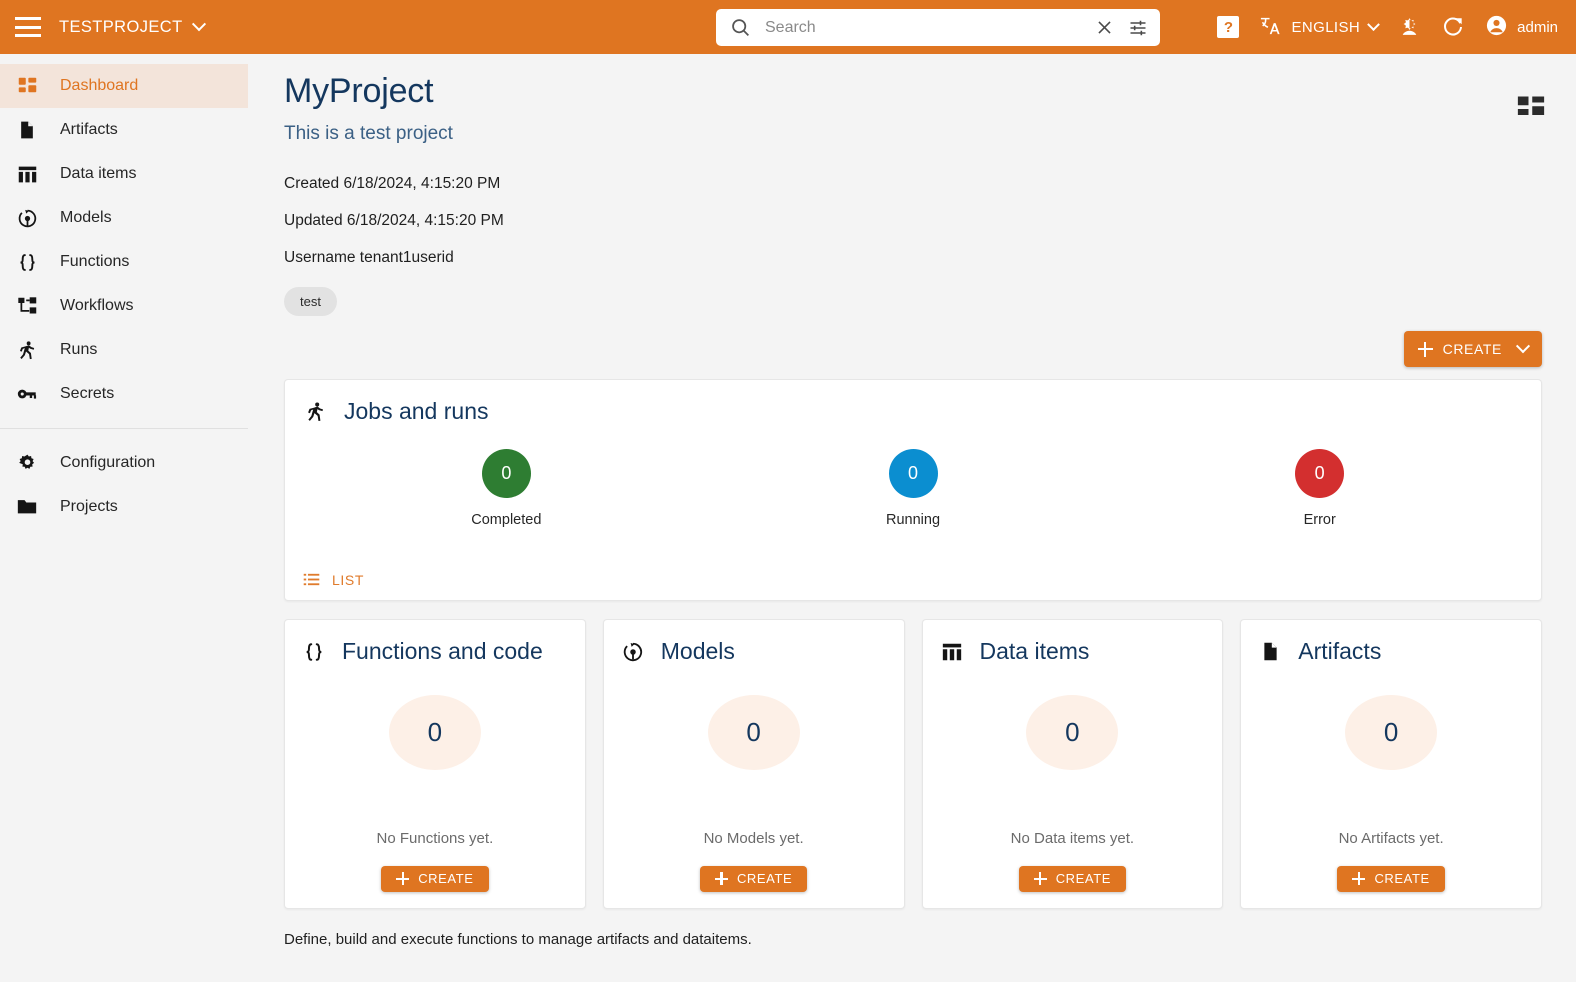  I want to click on stat-running: 0 Running, so click(913, 488).